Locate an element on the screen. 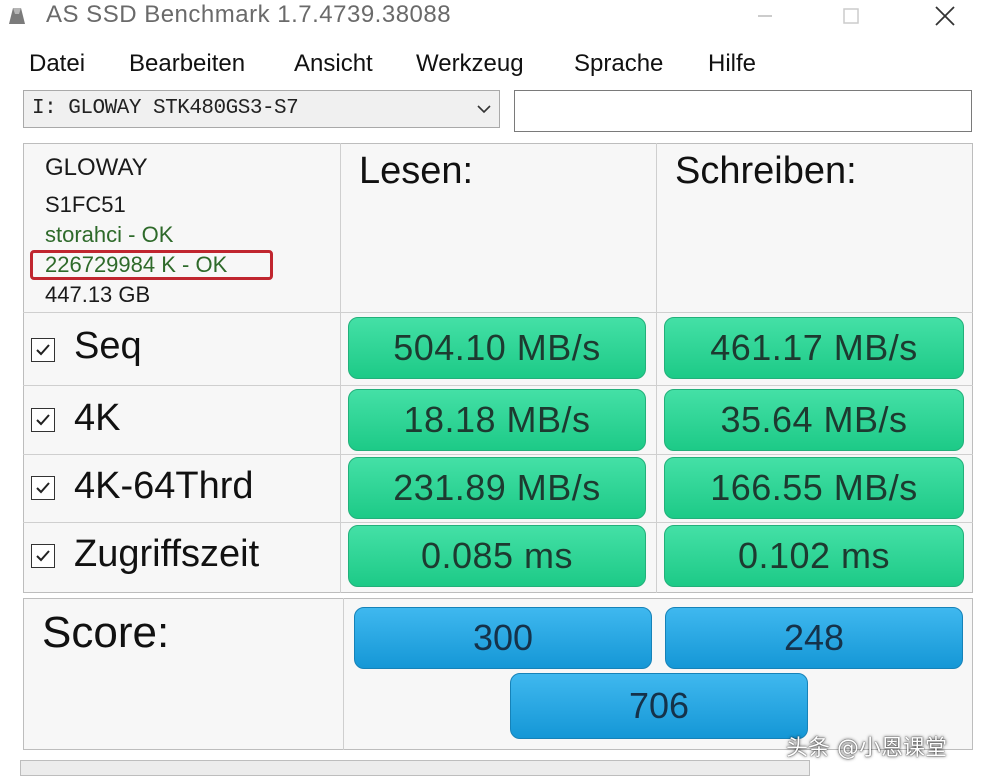  seq-write-result: 461.17 MB/s is located at coordinates (814, 348).